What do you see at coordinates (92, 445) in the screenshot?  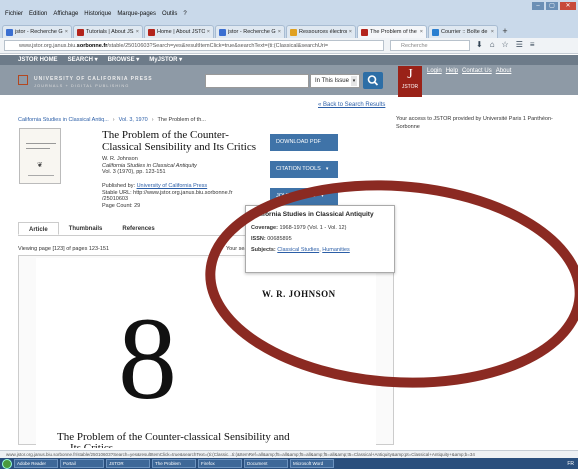 I see `scan-title-continued: Its Critics` at bounding box center [92, 445].